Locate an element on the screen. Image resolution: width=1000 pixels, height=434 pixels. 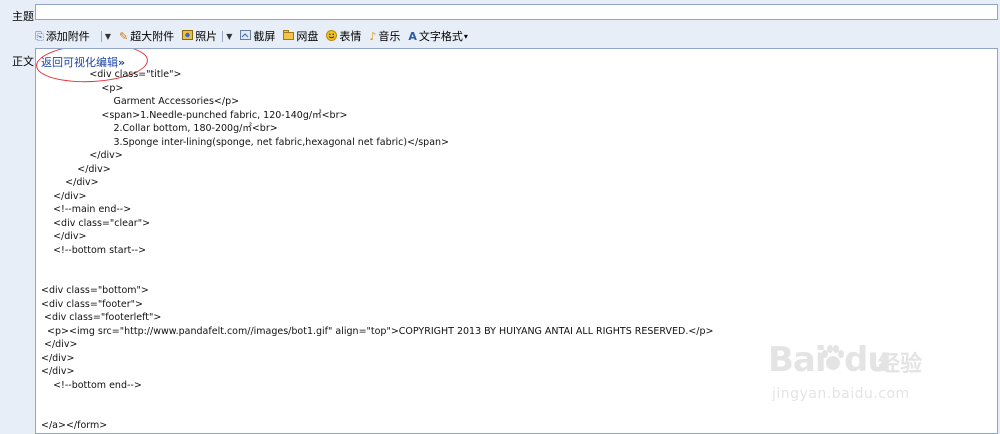
emoticon-label: 表情 is located at coordinates (350, 36).